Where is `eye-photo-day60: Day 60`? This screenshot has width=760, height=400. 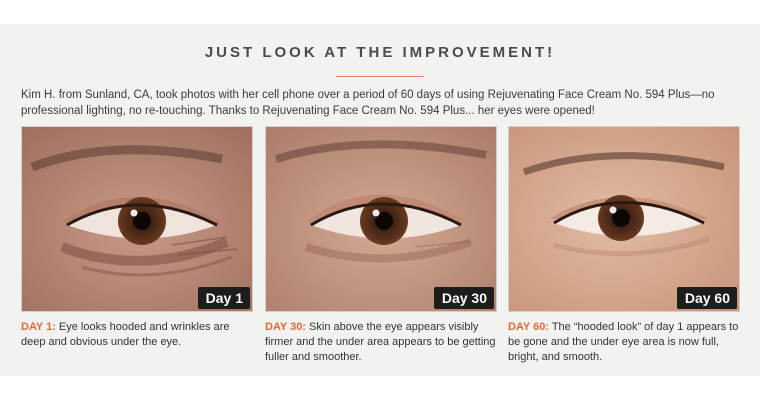 eye-photo-day60: Day 60 is located at coordinates (624, 219).